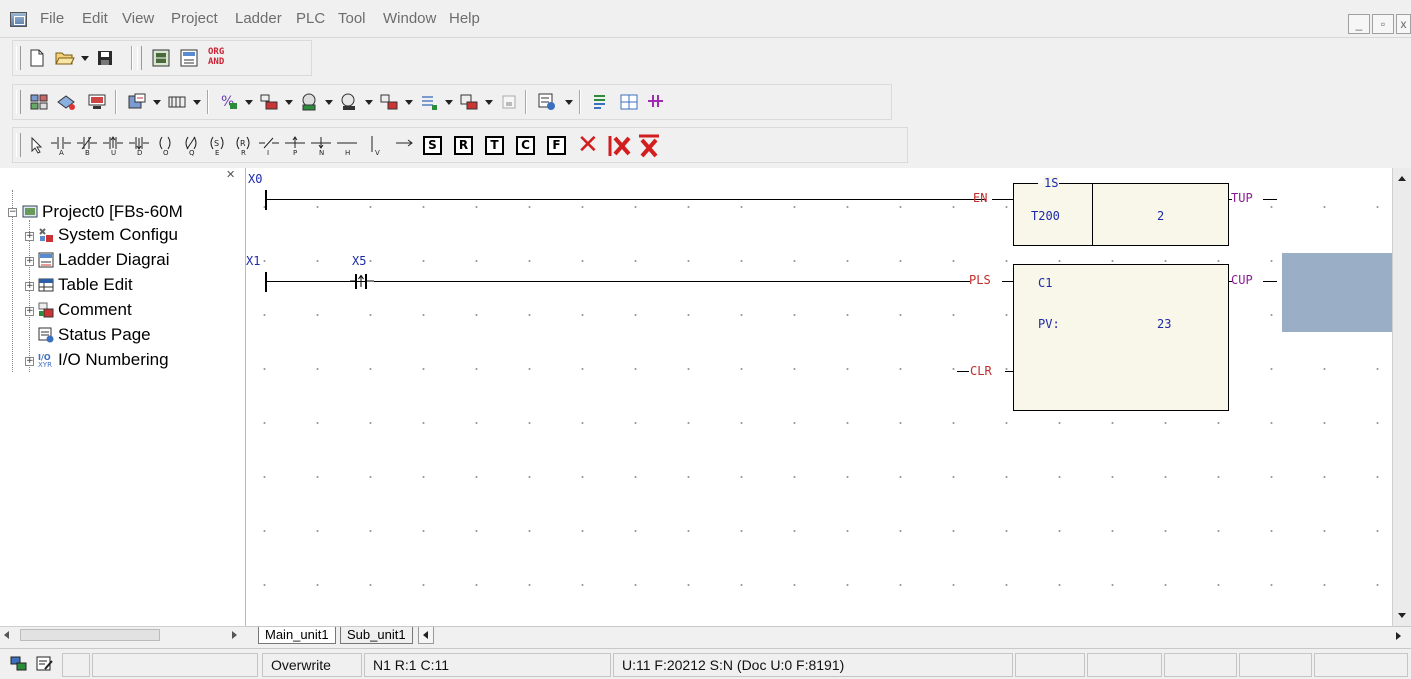 The image size is (1411, 679). What do you see at coordinates (405, 145) in the screenshot?
I see `right-arrow-icon` at bounding box center [405, 145].